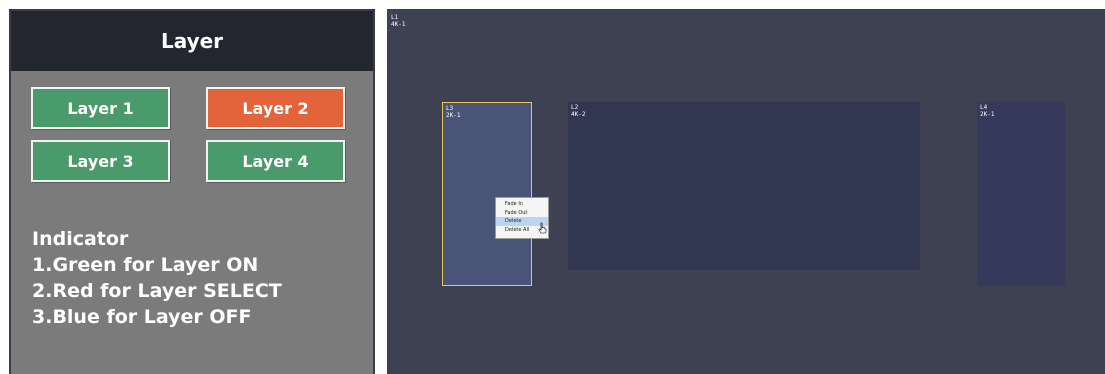 The width and height of the screenshot is (1105, 374). Describe the element at coordinates (575, 107) in the screenshot. I see `layer-l2-id: L2` at that location.